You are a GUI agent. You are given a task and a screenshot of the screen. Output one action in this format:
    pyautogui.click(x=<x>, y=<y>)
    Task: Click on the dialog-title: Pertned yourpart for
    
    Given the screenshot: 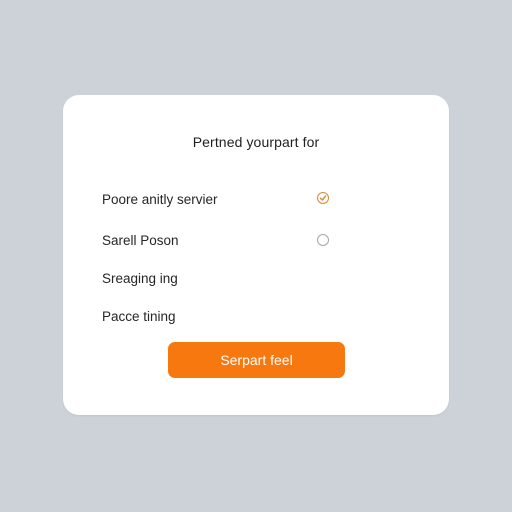 What is the action you would take?
    pyautogui.click(x=256, y=142)
    